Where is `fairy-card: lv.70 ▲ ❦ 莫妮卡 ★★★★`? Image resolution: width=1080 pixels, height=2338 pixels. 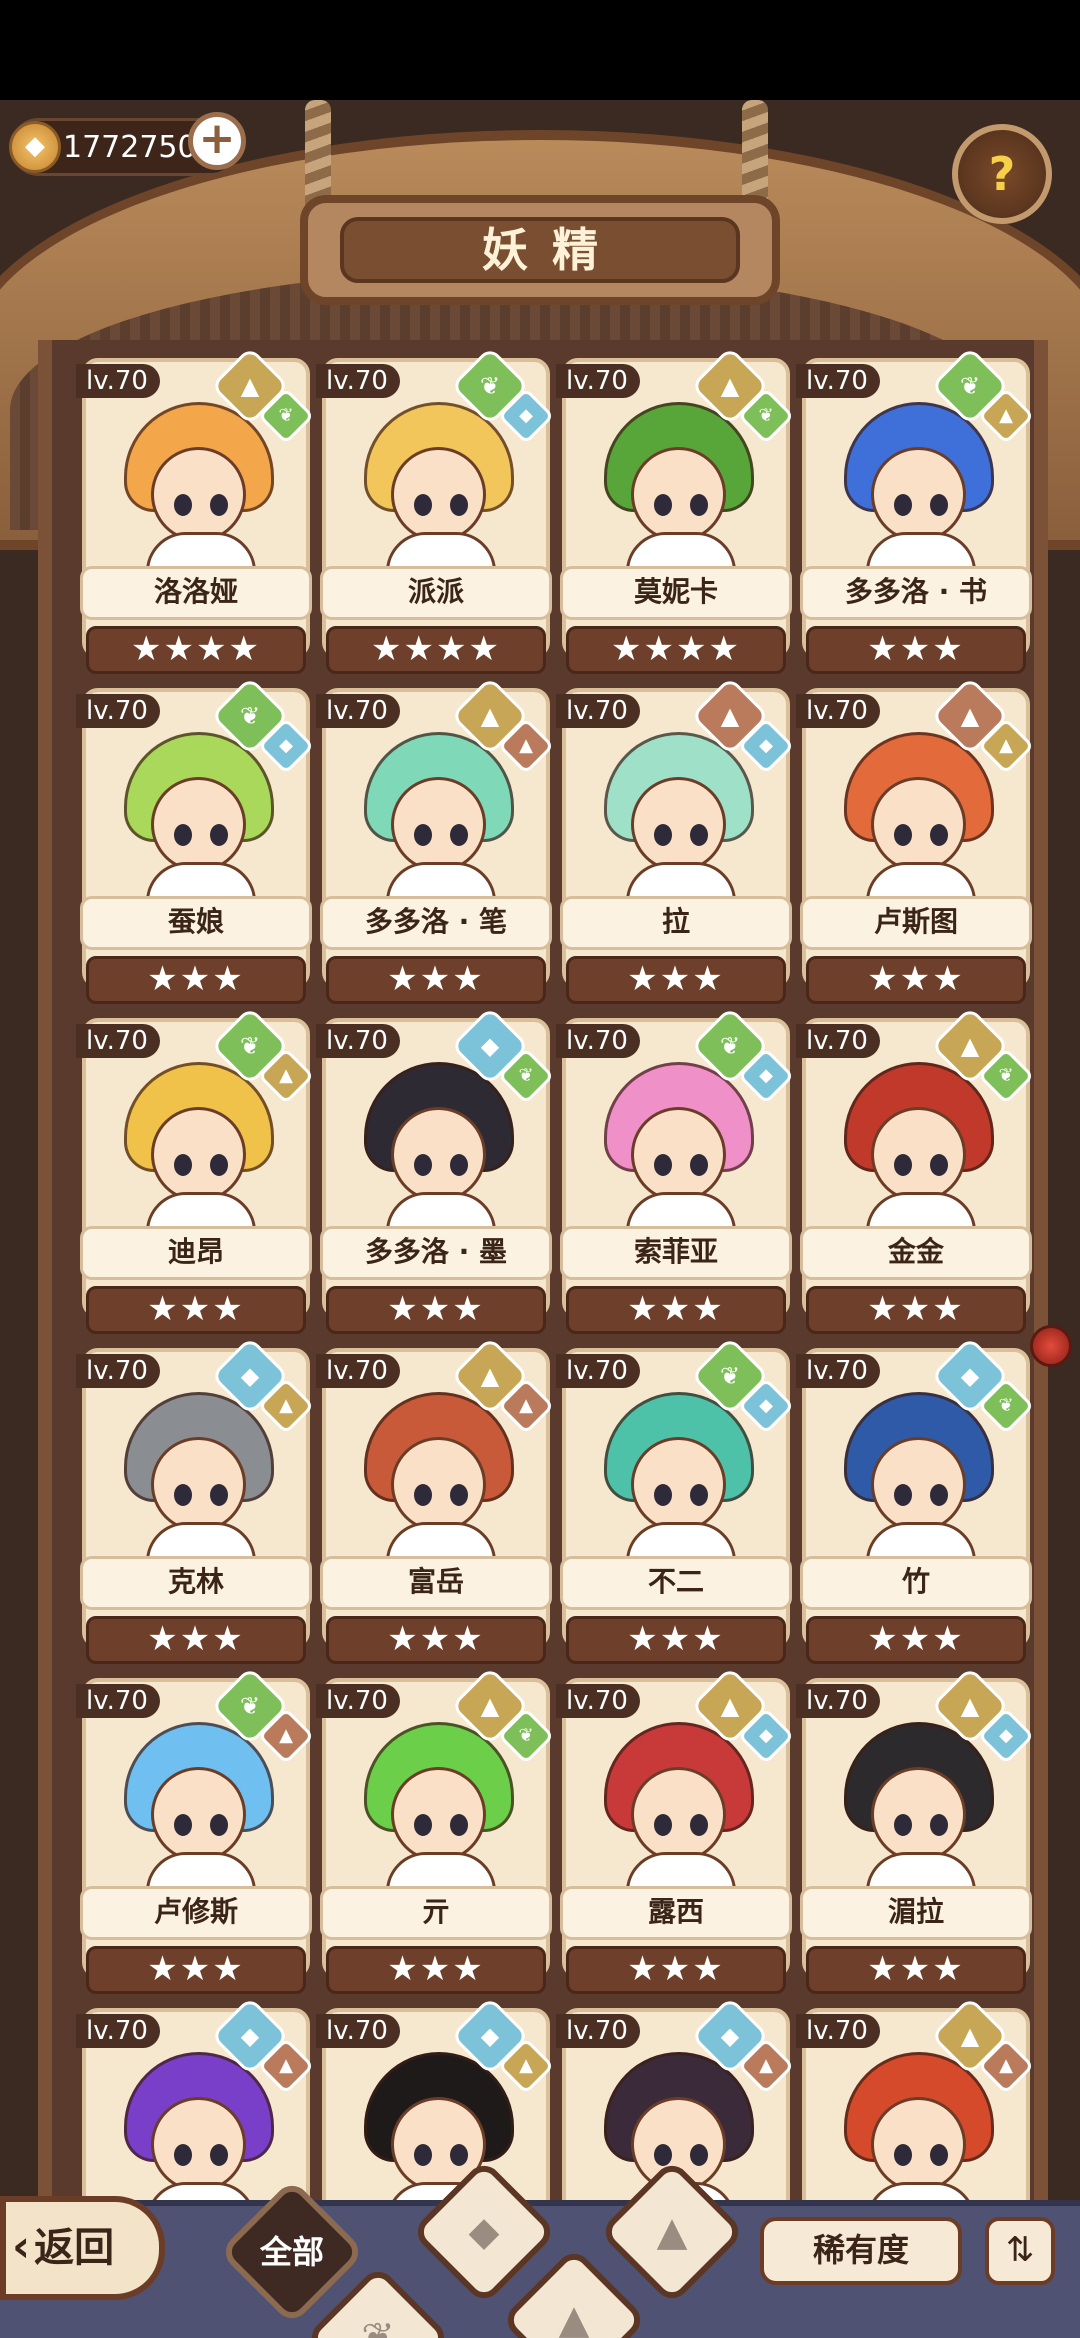
fairy-card: lv.70 ▲ ❦ 莫妮卡 ★★★★ is located at coordinates (676, 514).